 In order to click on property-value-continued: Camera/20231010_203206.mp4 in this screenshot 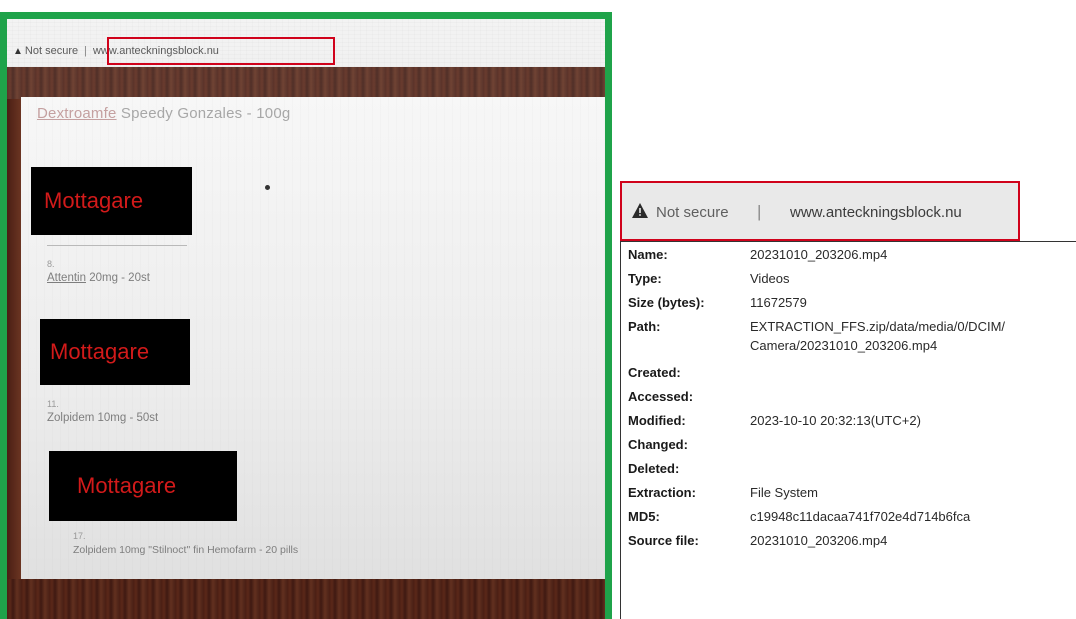, I will do `click(844, 345)`.